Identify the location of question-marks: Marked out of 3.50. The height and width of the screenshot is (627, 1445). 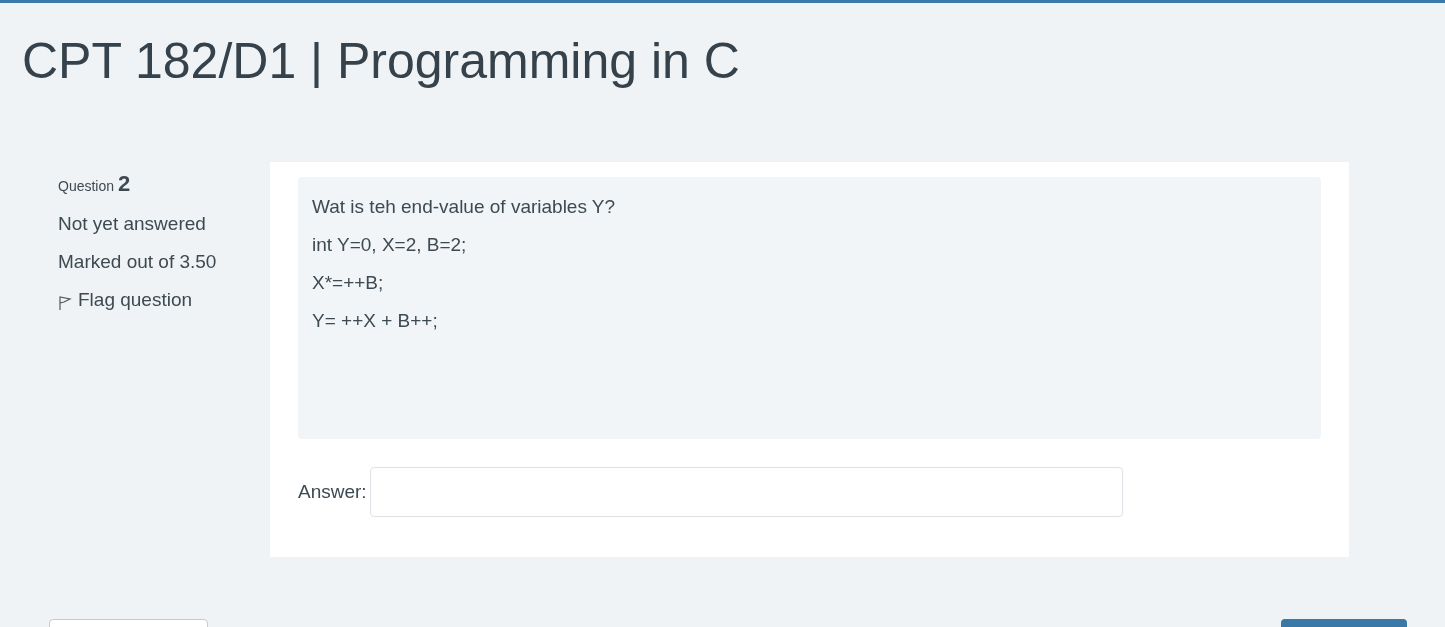
(138, 262).